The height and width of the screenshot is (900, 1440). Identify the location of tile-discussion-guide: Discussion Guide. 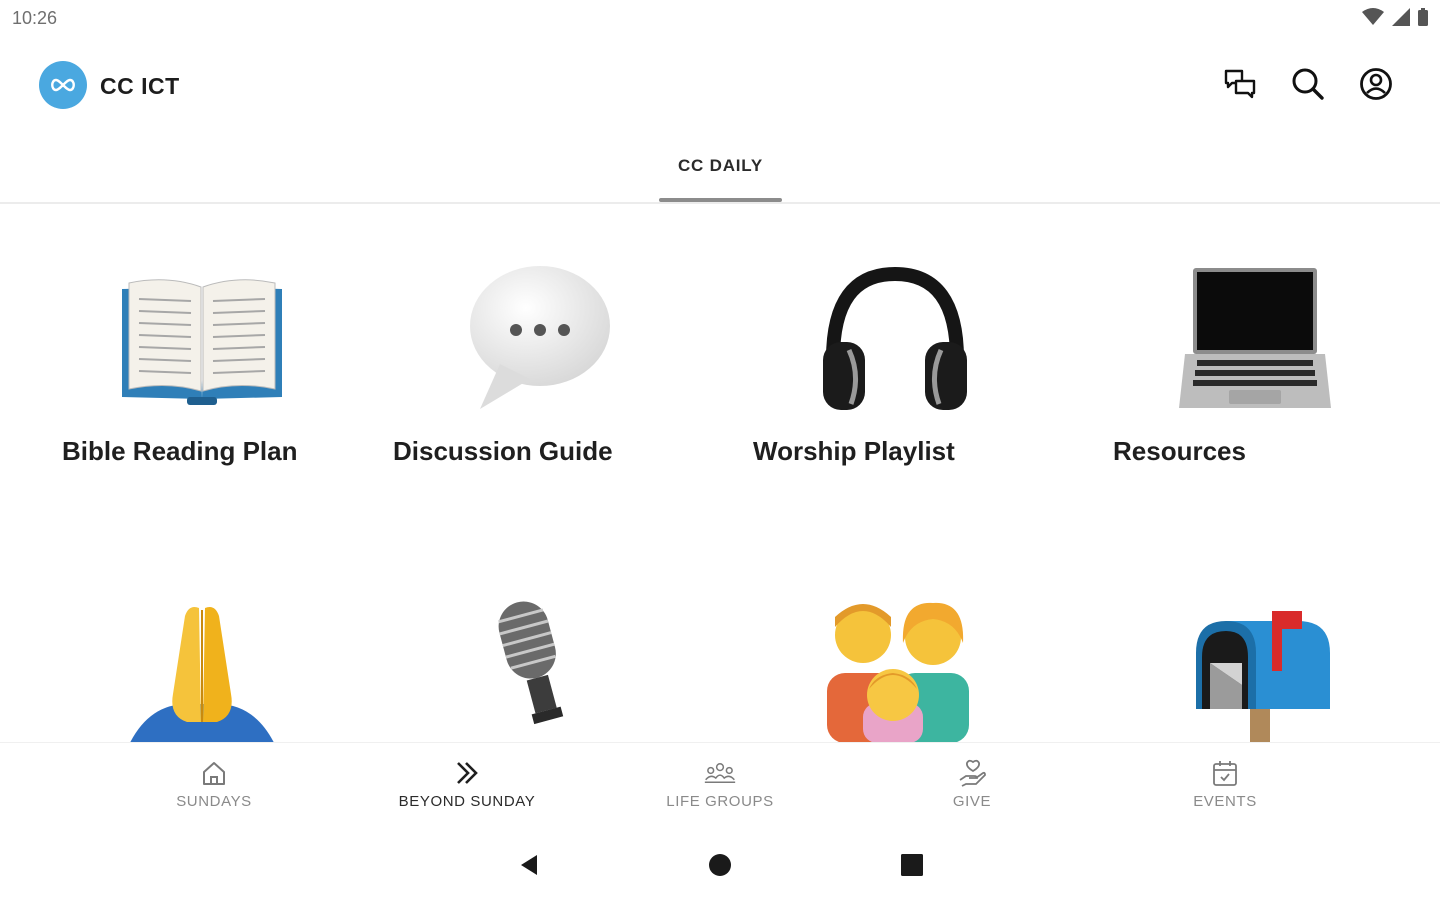
(510, 354).